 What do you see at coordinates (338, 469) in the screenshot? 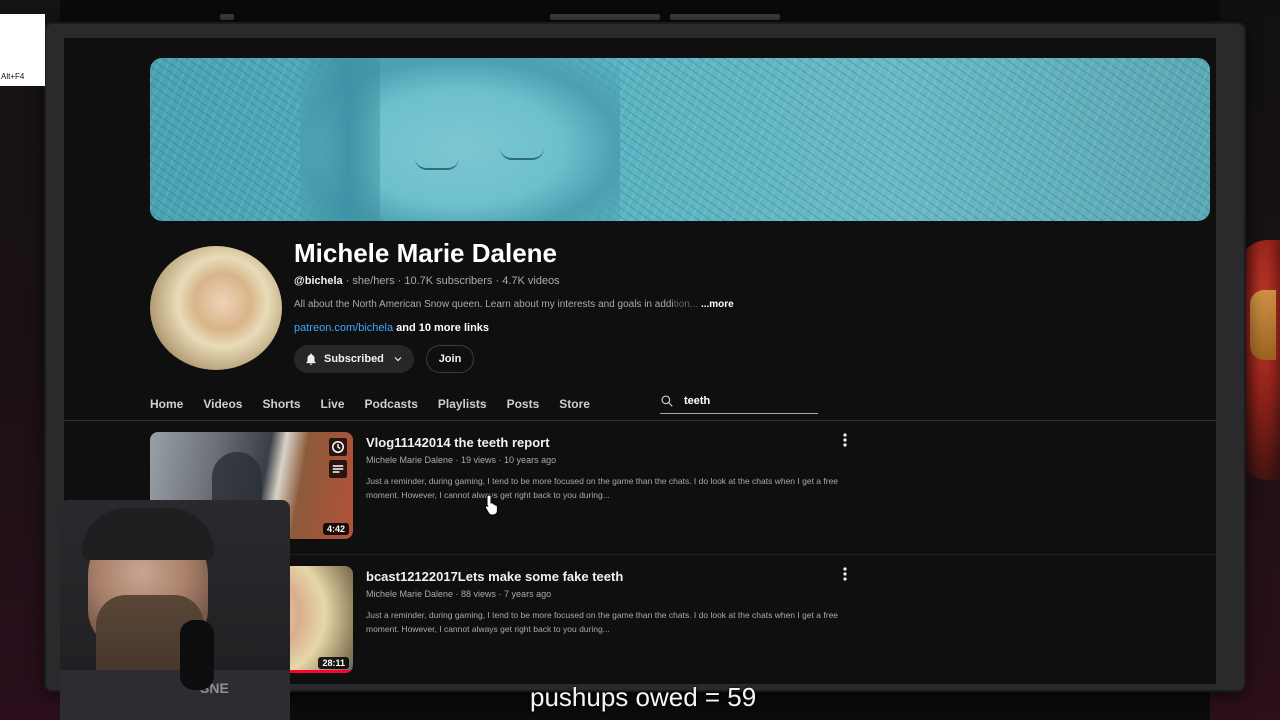
I see `add-to-queue-icon` at bounding box center [338, 469].